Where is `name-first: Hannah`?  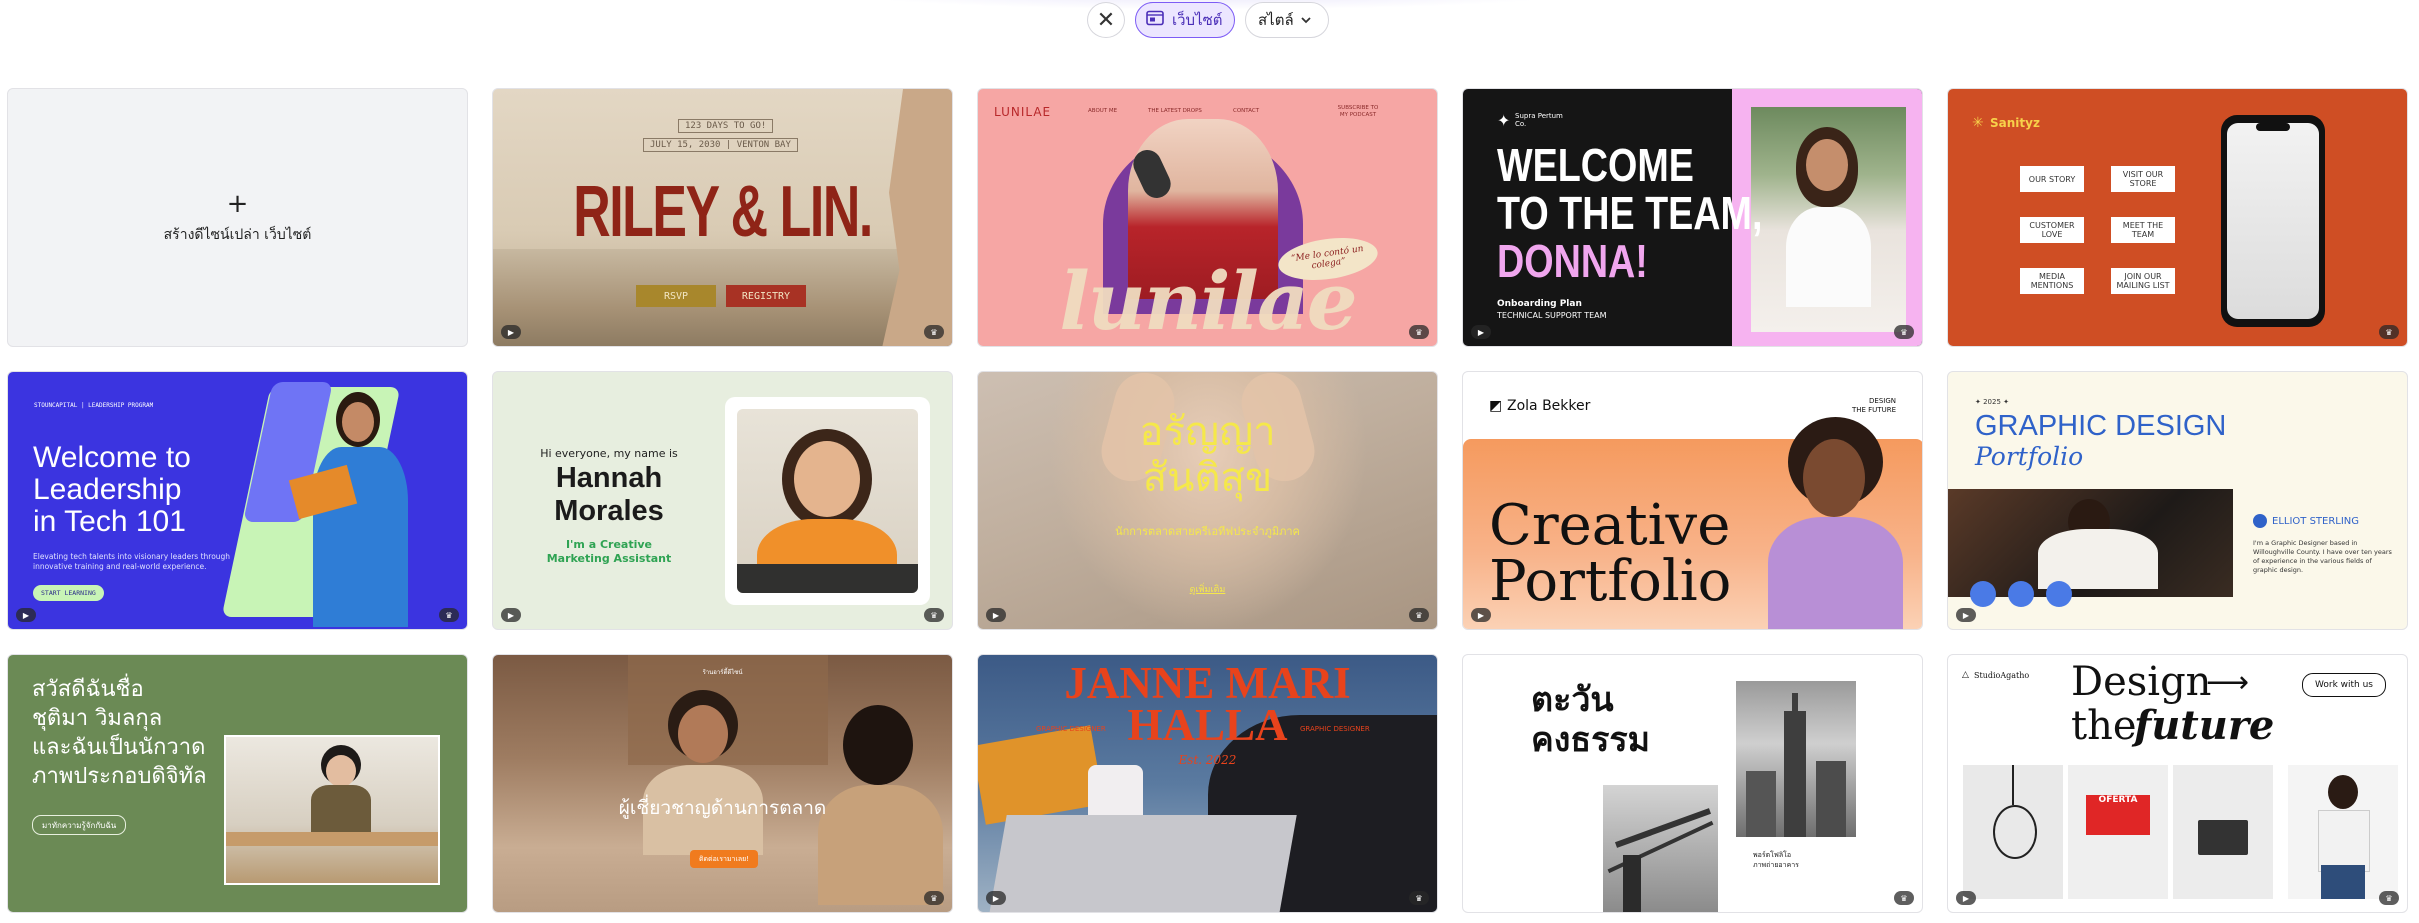
name-first: Hannah is located at coordinates (609, 478).